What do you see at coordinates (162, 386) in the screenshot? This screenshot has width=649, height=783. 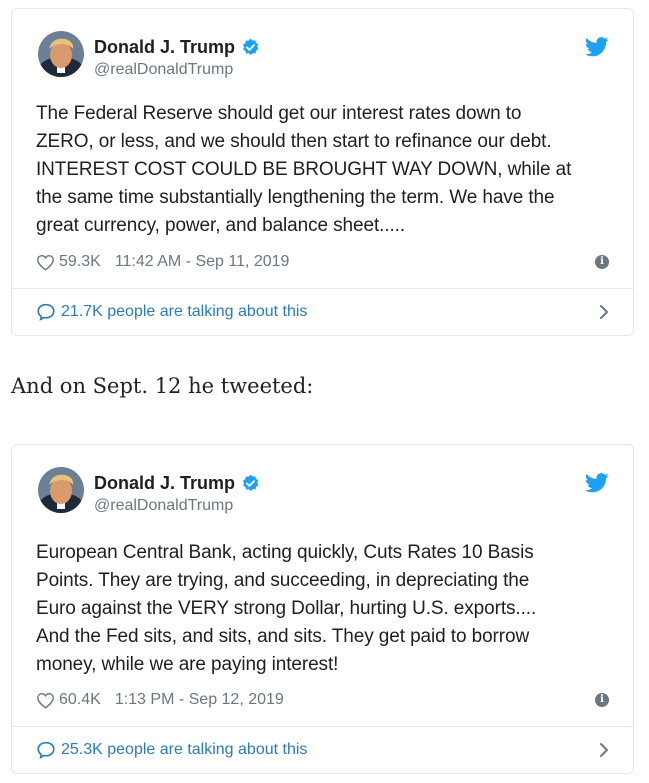 I see `article-text: And on Sept. 12 he tweeted:` at bounding box center [162, 386].